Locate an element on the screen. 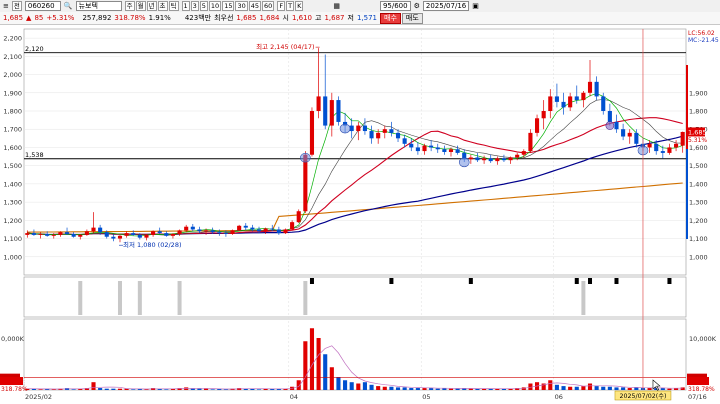 This screenshot has width=720, height=404. menu-icon: ≡ is located at coordinates (6, 6).